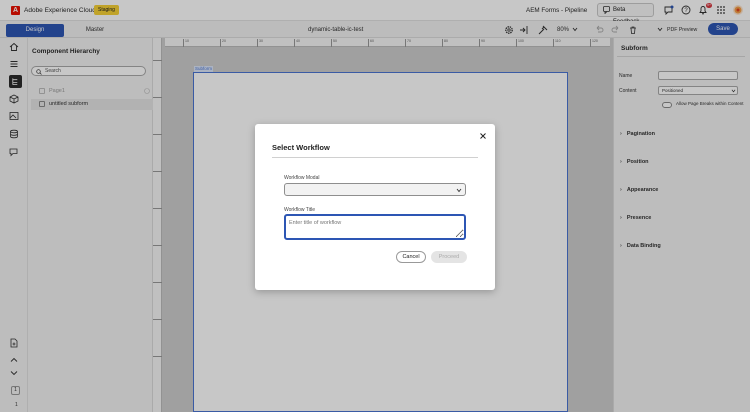  What do you see at coordinates (375, 157) in the screenshot?
I see `dialog-divider` at bounding box center [375, 157].